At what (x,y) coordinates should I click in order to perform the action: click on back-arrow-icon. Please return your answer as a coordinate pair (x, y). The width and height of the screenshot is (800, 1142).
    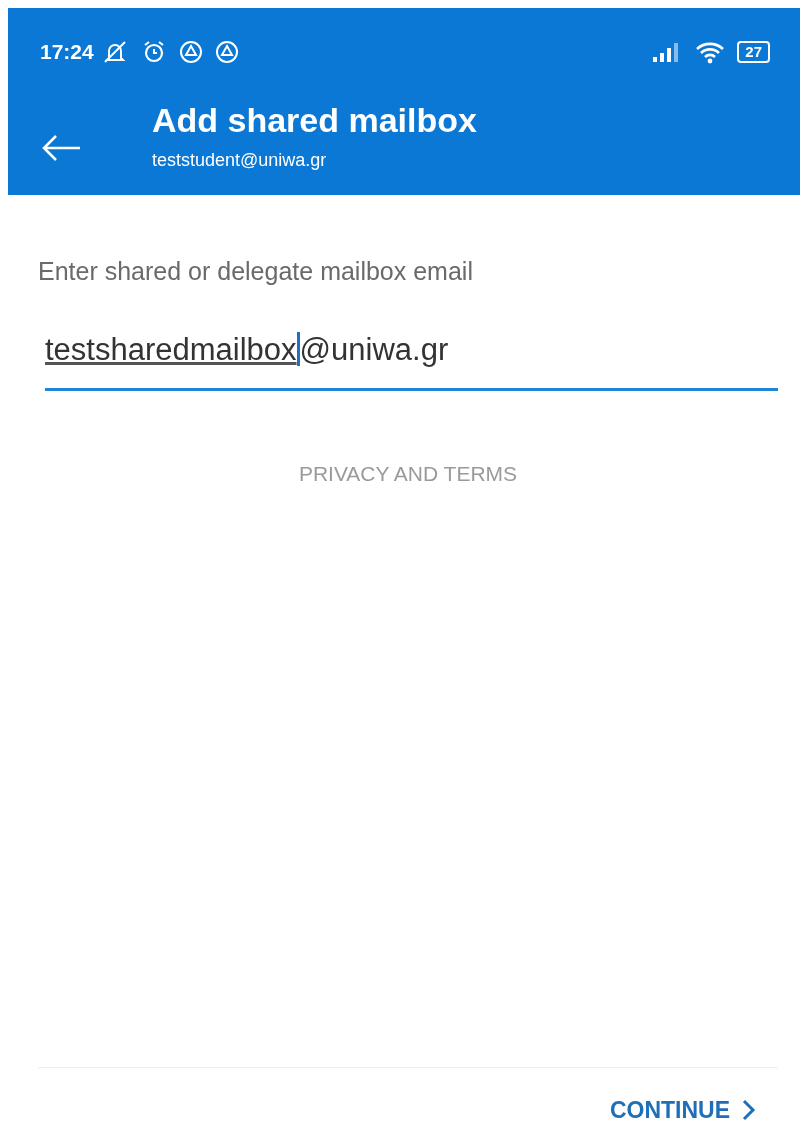
    Looking at the image, I should click on (61, 148).